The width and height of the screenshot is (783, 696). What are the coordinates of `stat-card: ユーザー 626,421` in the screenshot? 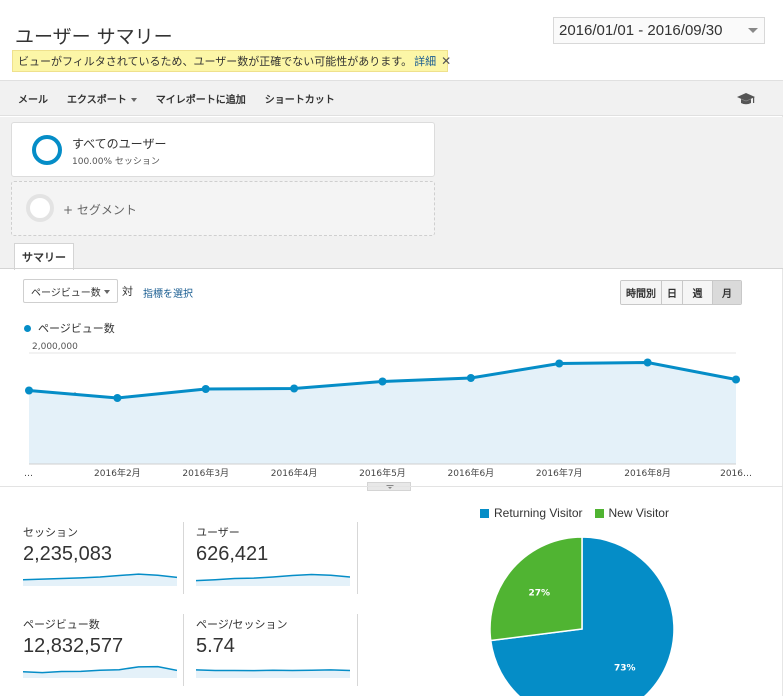 It's located at (273, 555).